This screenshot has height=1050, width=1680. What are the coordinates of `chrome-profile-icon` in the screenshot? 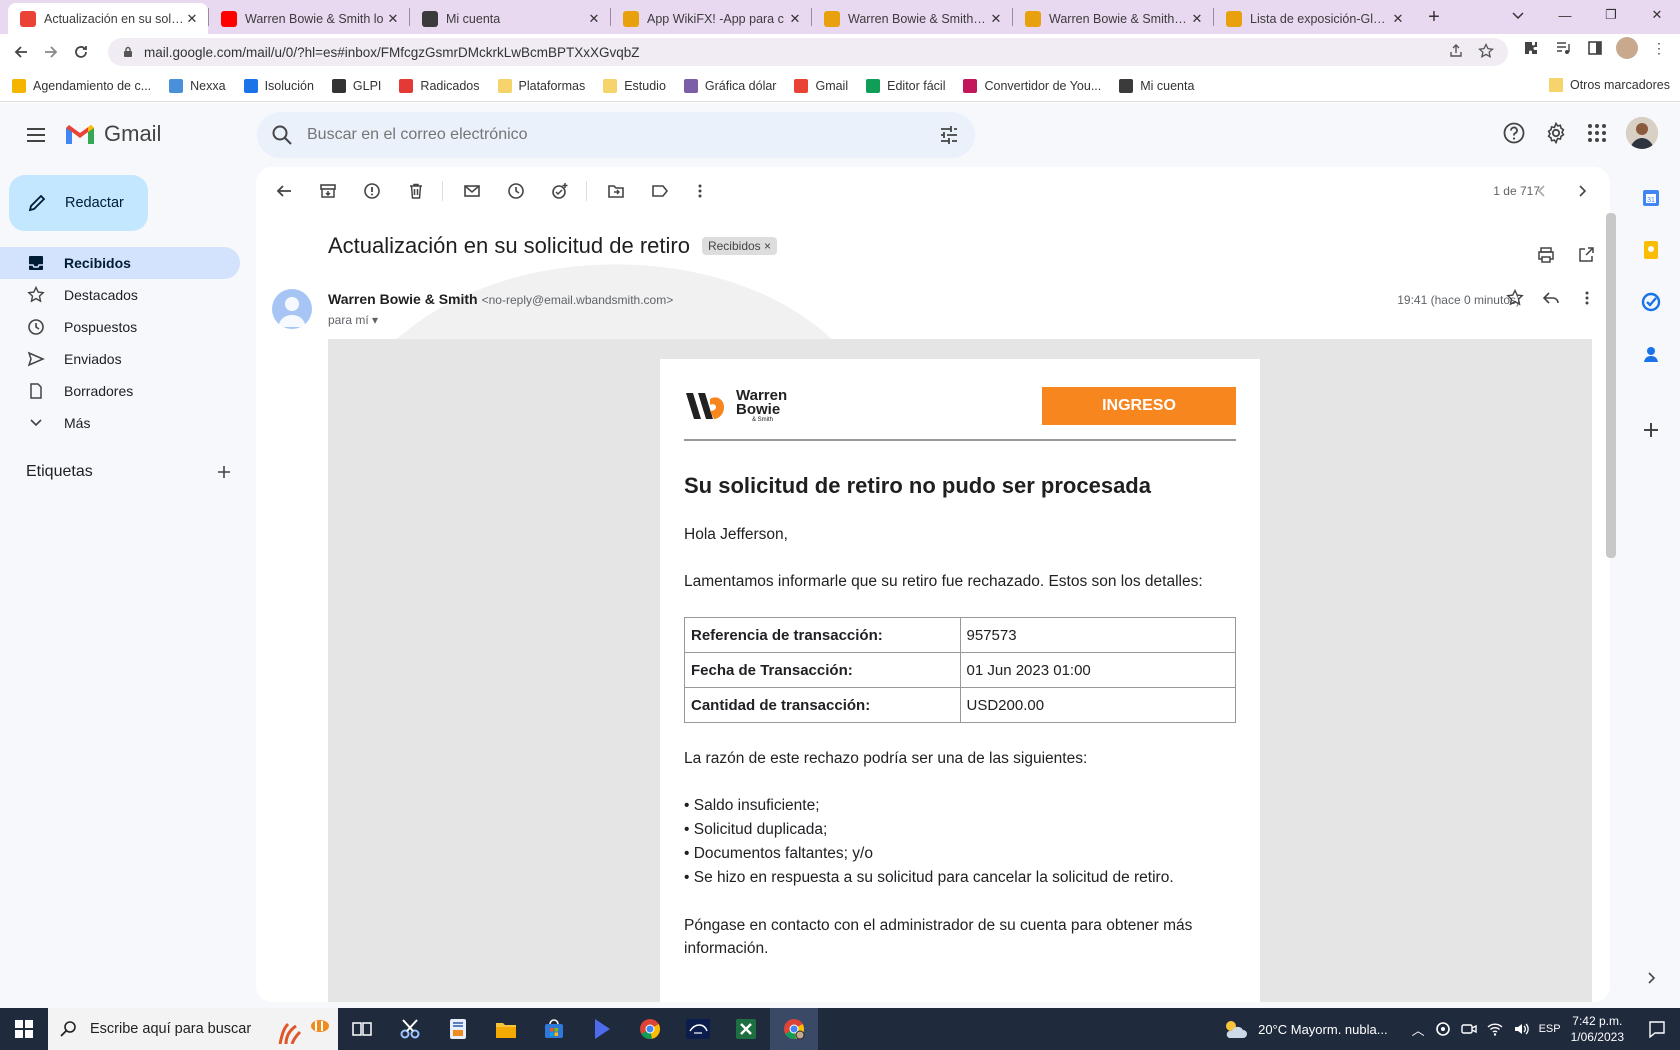 It's located at (794, 1029).